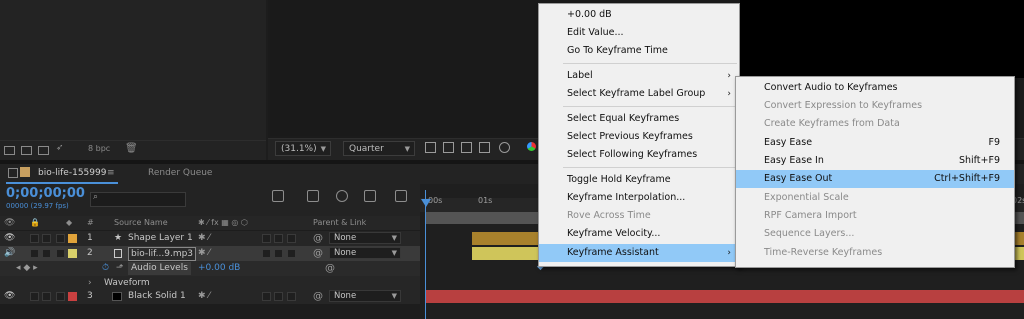 This screenshot has width=1024, height=319. I want to click on transparency-grid-icon, so click(448, 147).